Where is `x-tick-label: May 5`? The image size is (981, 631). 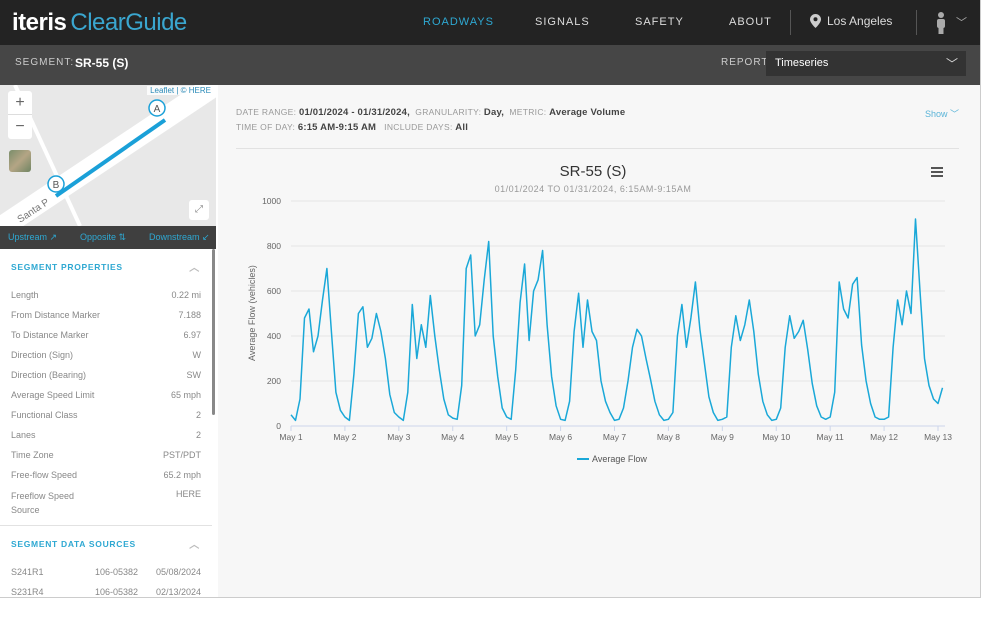 x-tick-label: May 5 is located at coordinates (506, 437).